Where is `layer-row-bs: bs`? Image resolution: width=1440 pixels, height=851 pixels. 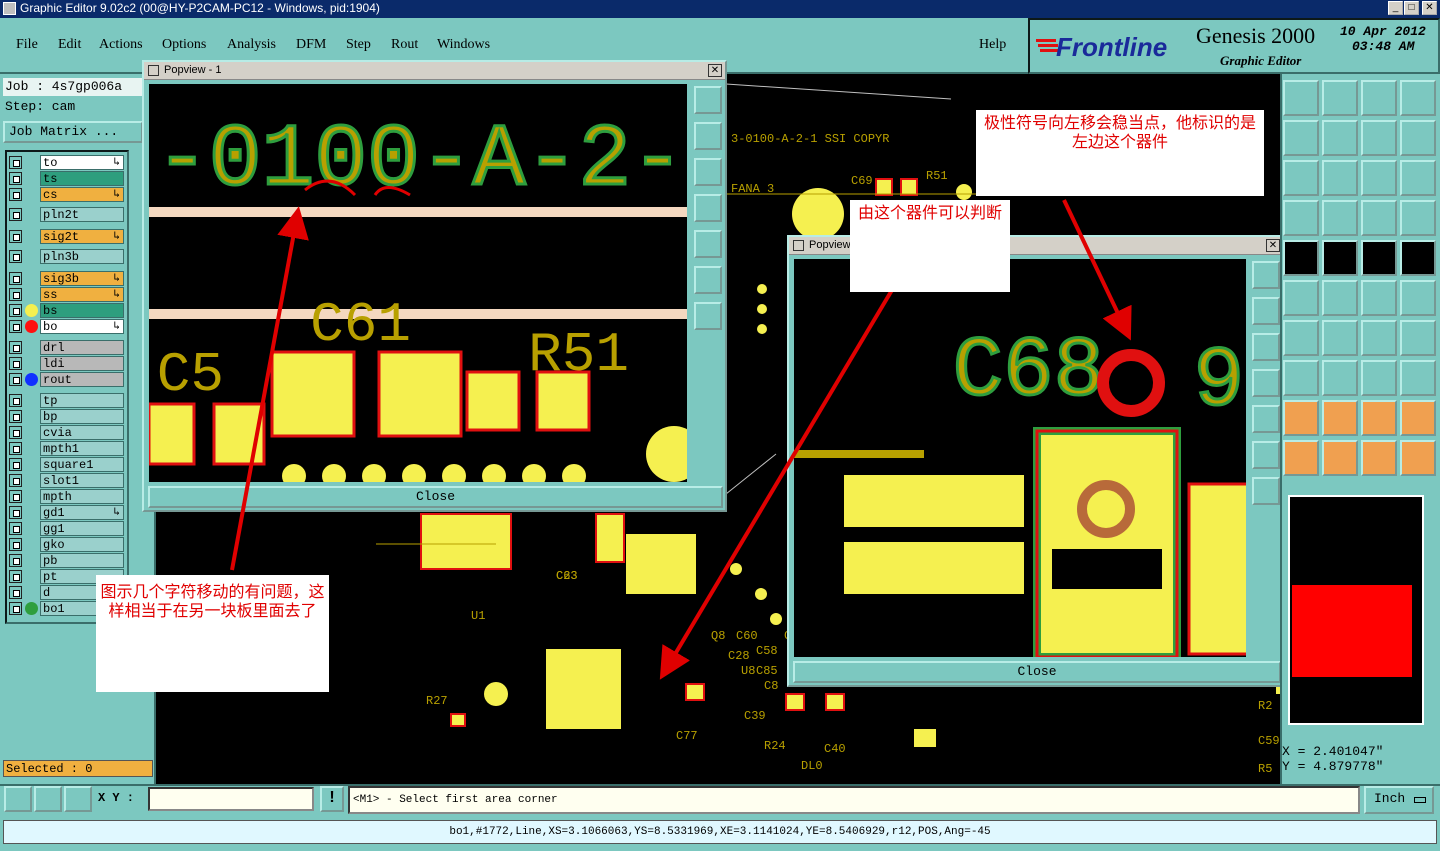
layer-row-bs: bs is located at coordinates (66, 310).